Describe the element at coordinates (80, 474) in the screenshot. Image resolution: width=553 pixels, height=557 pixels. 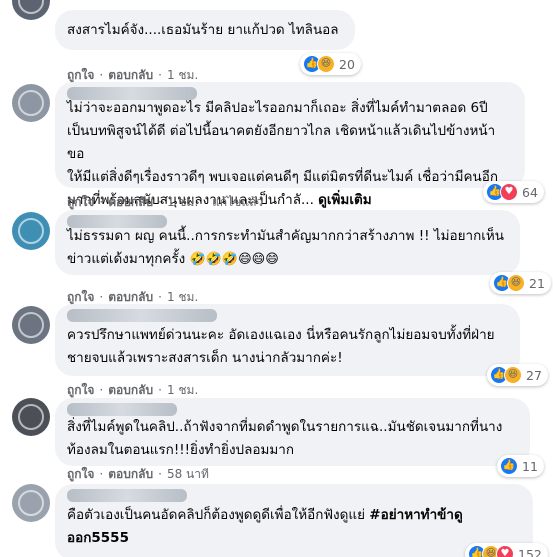
I see `like-button: ถูกใจ` at that location.